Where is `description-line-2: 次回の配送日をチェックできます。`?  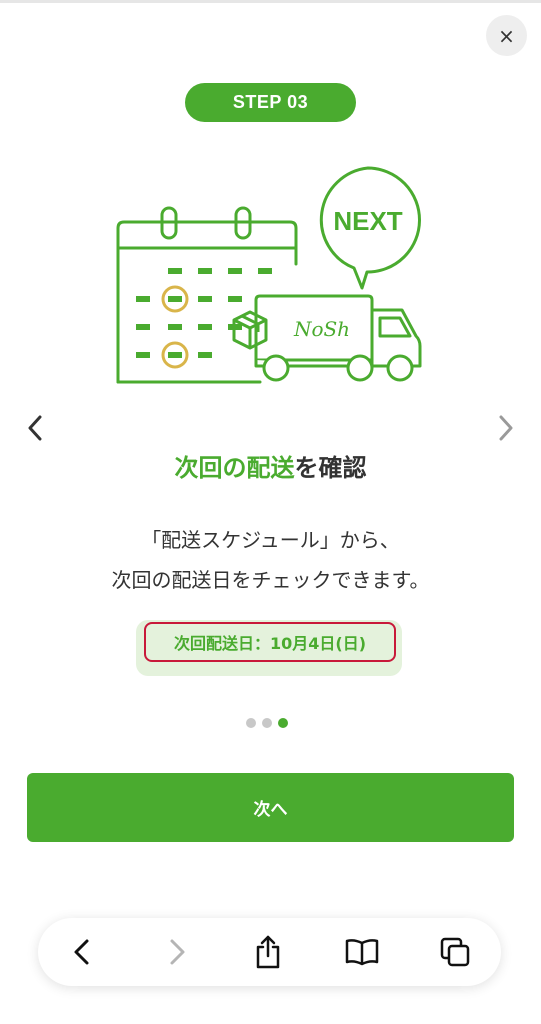
description-line-2: 次回の配送日をチェックできます。 is located at coordinates (270, 580).